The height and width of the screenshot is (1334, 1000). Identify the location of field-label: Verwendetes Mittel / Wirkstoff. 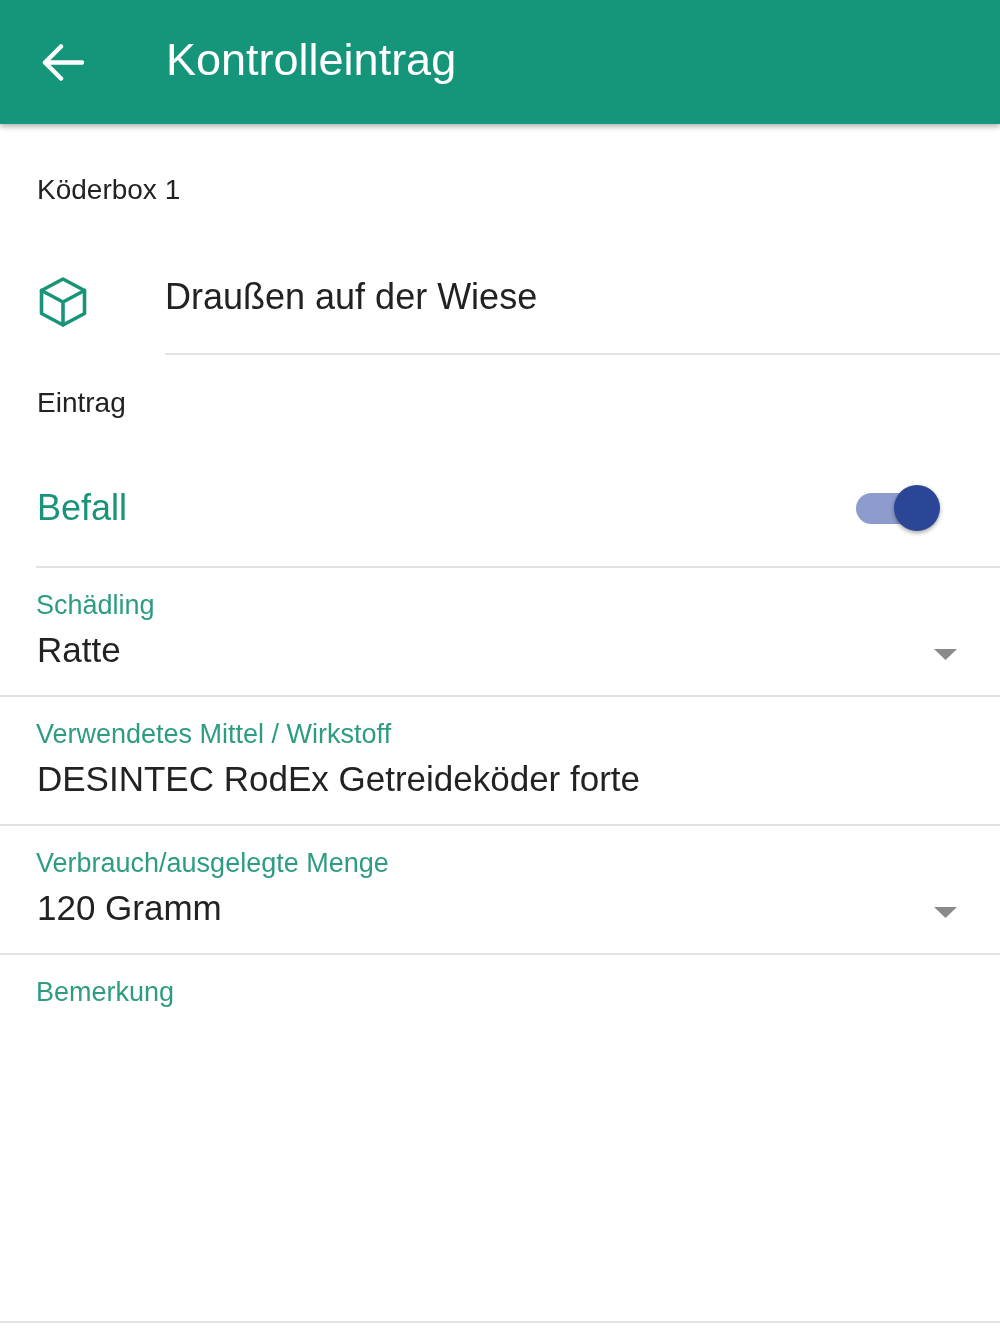
(214, 734).